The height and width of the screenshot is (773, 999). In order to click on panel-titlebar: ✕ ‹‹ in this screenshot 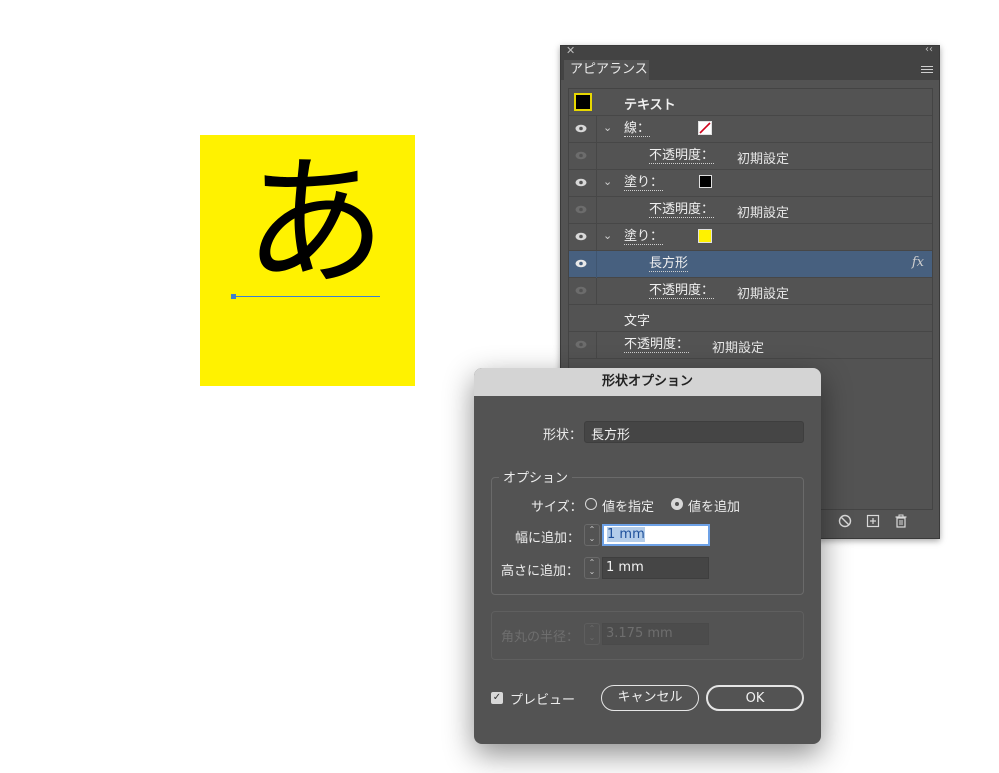, I will do `click(750, 52)`.